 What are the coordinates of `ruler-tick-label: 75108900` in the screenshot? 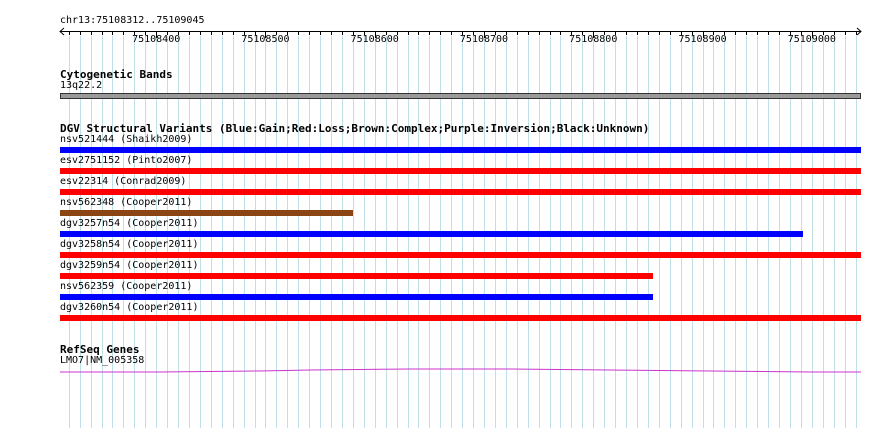 It's located at (702, 39).